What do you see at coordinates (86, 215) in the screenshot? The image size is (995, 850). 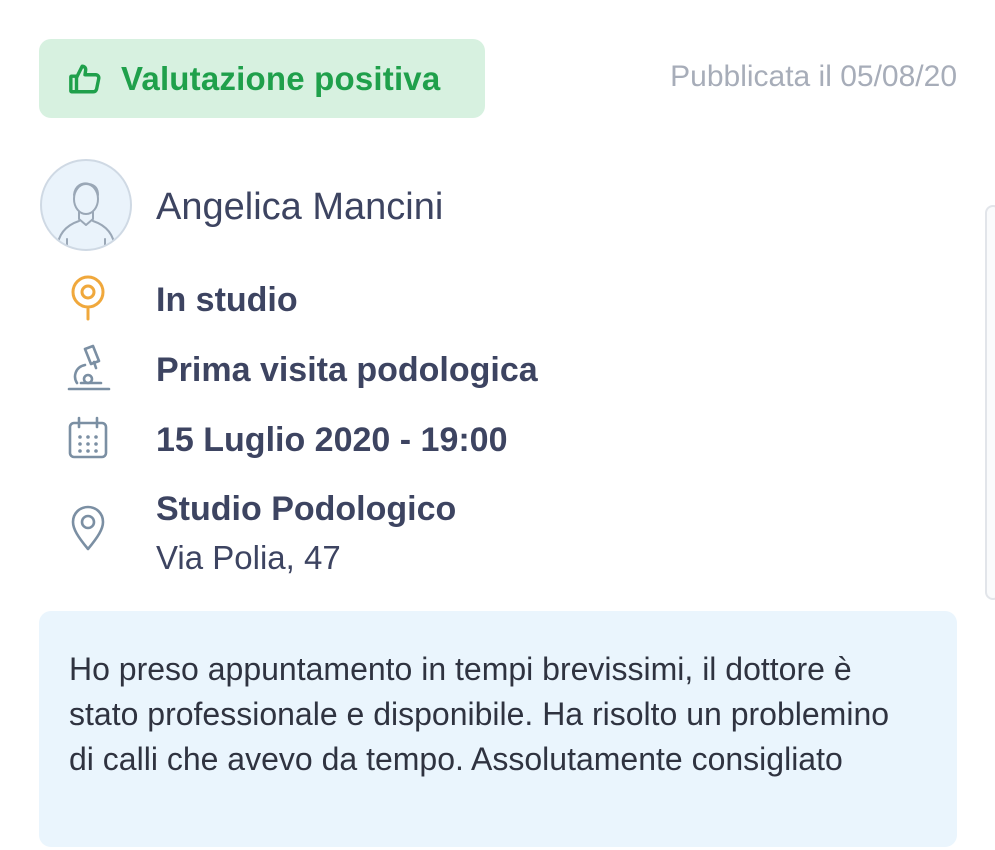 I see `user-avatar-icon` at bounding box center [86, 215].